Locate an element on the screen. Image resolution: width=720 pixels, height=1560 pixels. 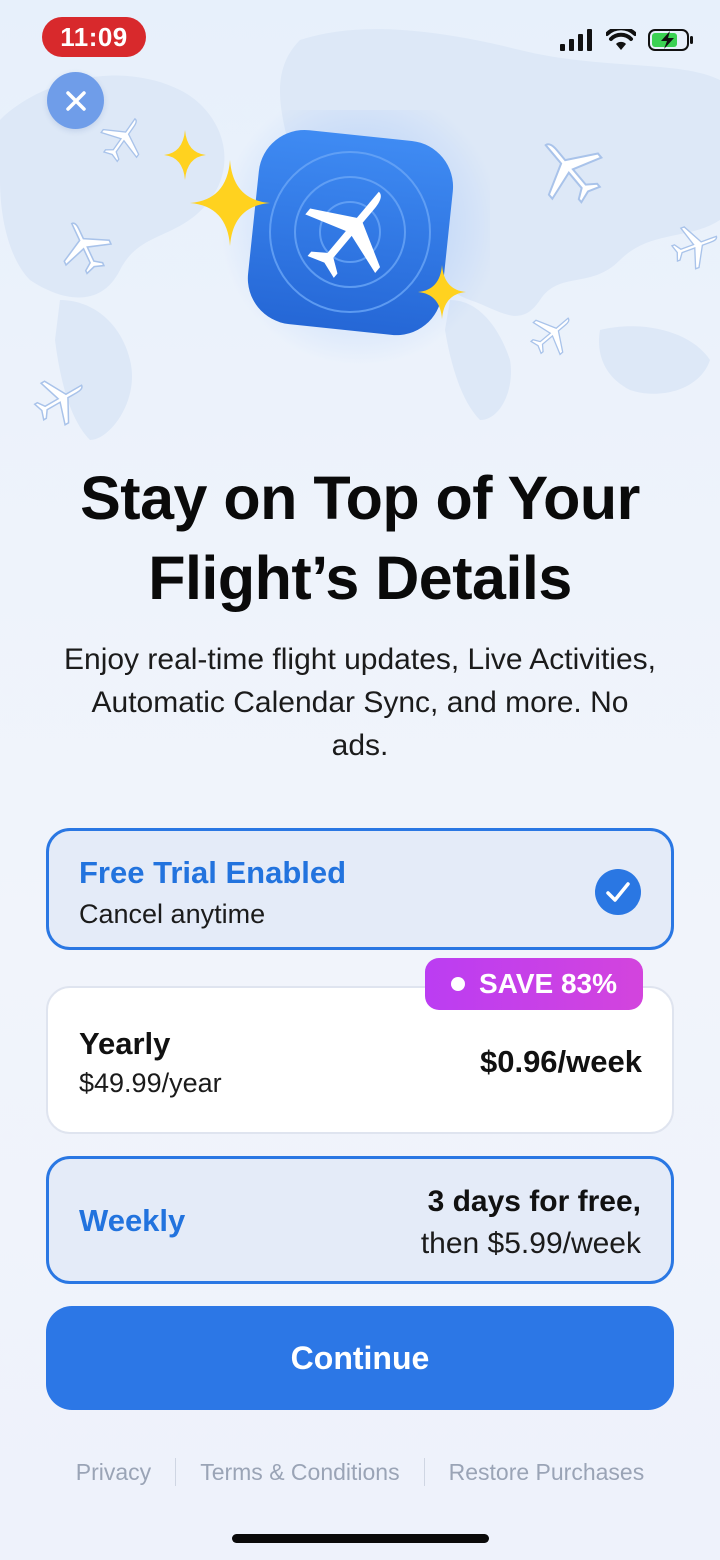
weekly-title: Weekly is located at coordinates (132, 1220).